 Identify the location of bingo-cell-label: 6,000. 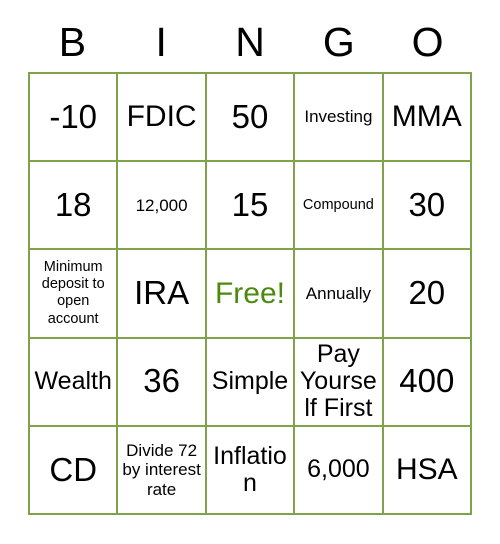
(338, 469).